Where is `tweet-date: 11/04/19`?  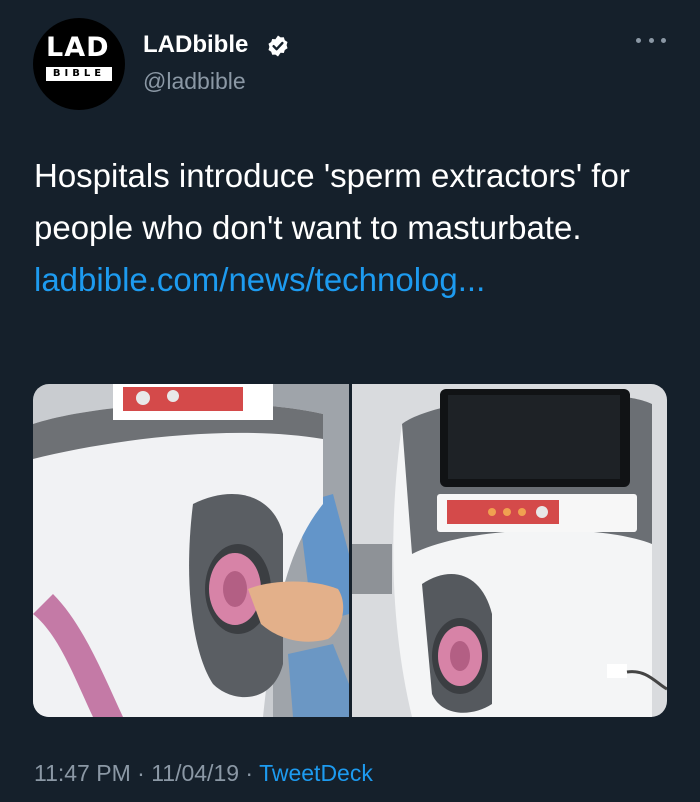 tweet-date: 11/04/19 is located at coordinates (195, 773).